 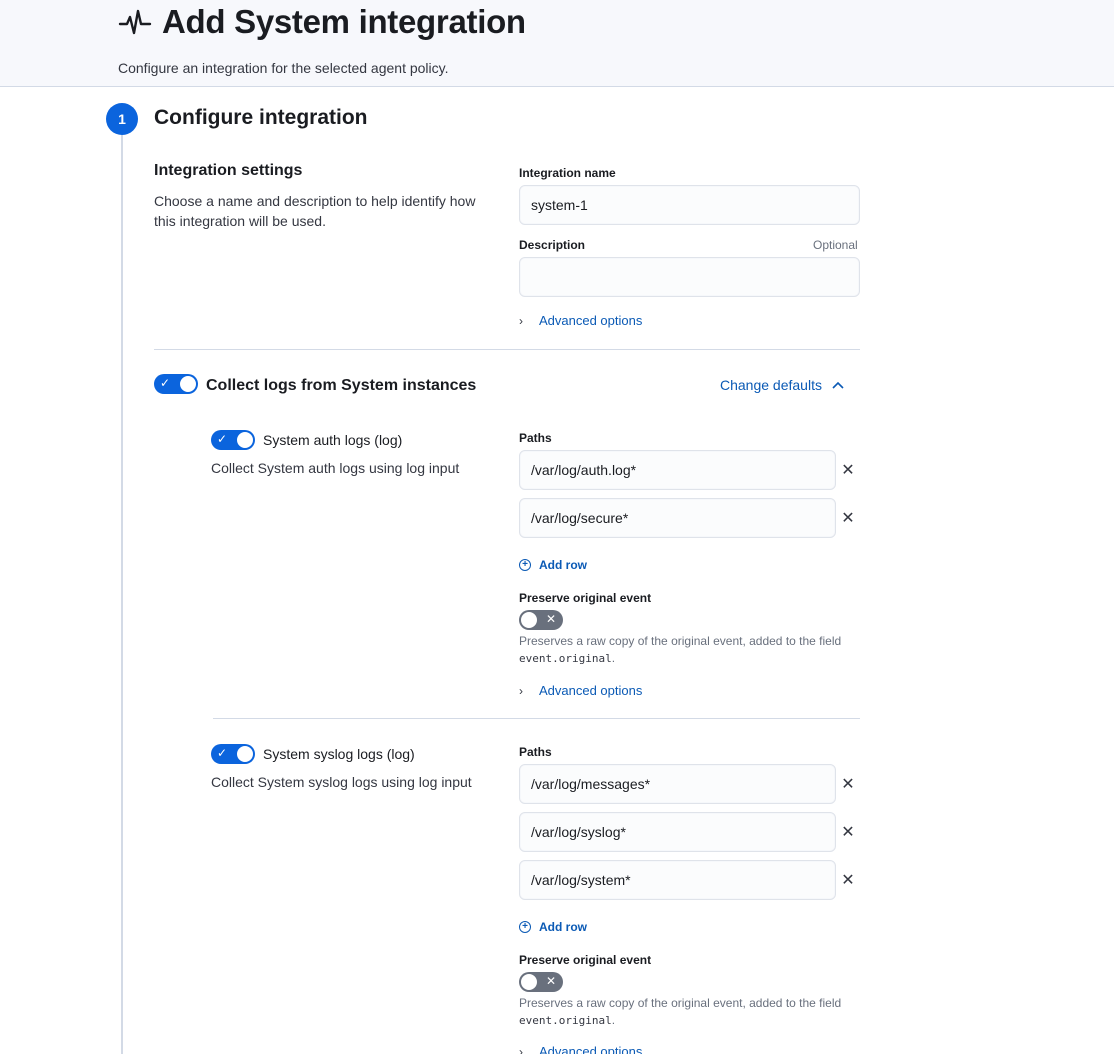 I want to click on page-title: Add System integration, so click(x=344, y=21).